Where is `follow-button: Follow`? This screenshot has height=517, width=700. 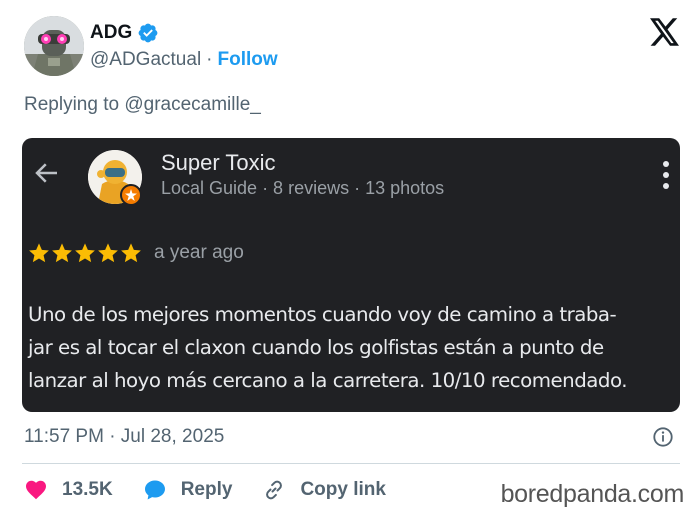
follow-button: Follow is located at coordinates (248, 60).